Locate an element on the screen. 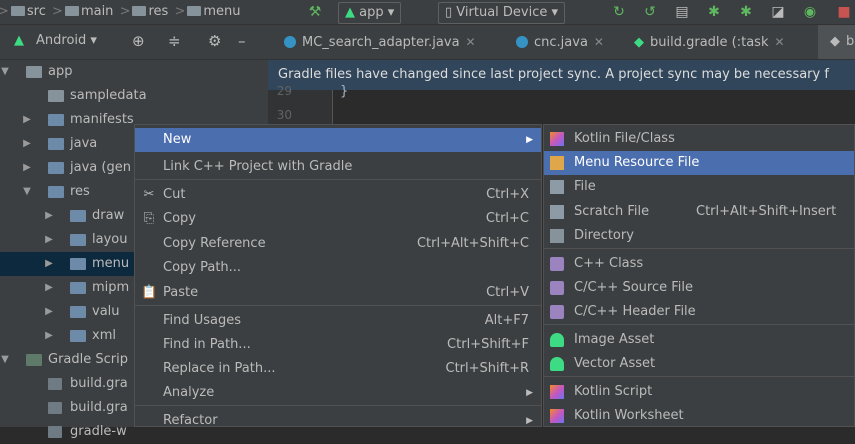  new-menu-item-kotlin-worksheet: Kotlin Worksheet is located at coordinates (699, 416).